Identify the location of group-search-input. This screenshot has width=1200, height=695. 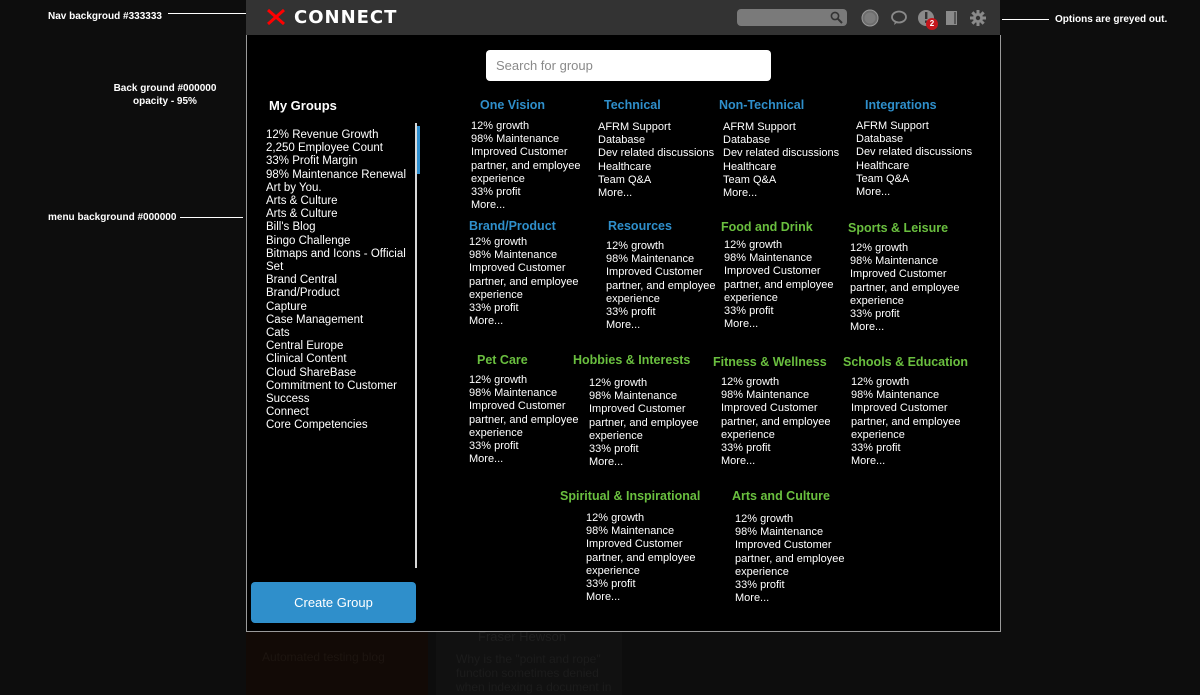
(628, 65).